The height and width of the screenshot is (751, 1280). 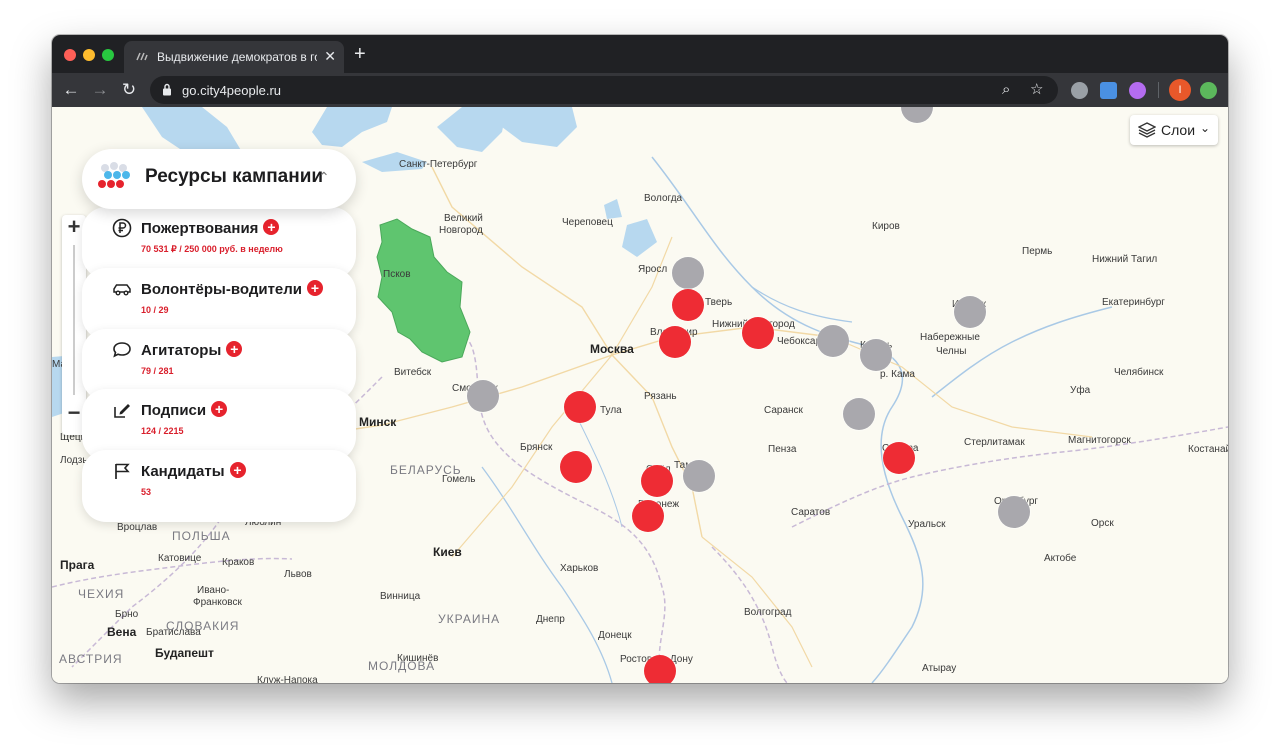 I want to click on edit-icon, so click(x=122, y=411).